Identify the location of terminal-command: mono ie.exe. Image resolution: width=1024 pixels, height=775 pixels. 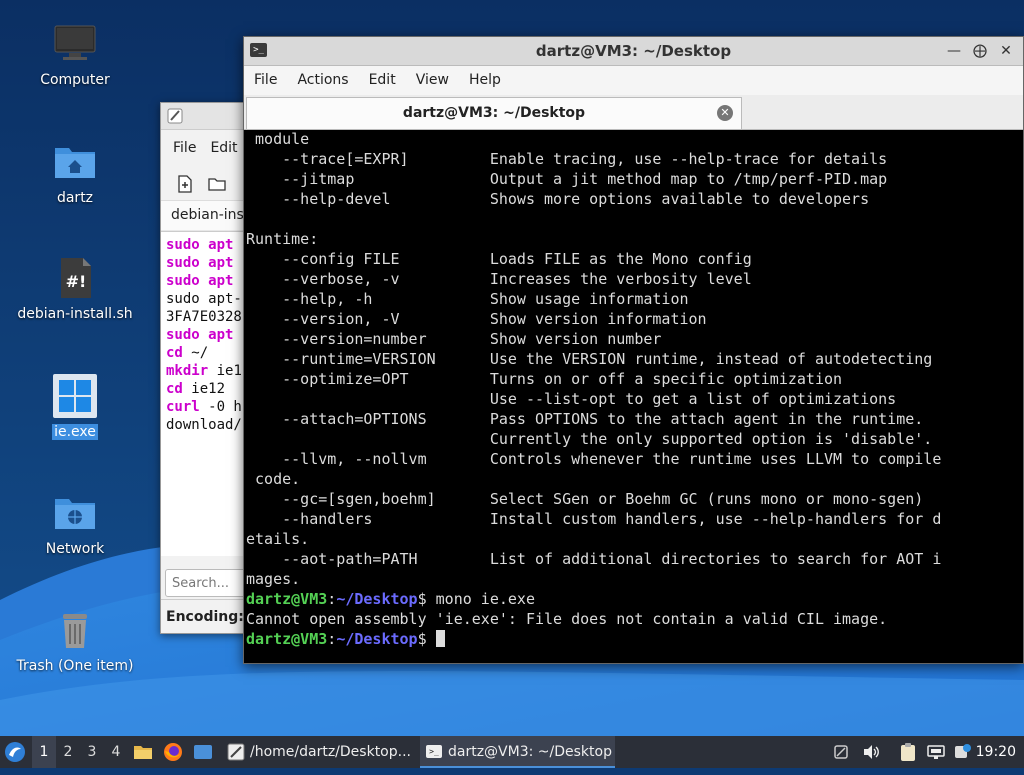
(485, 599).